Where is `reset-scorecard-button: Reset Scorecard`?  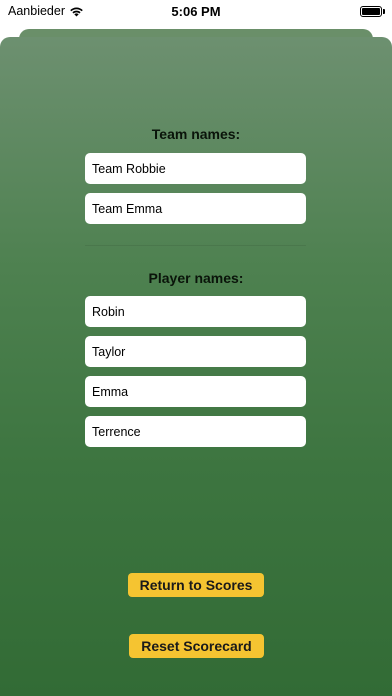 reset-scorecard-button: Reset Scorecard is located at coordinates (196, 646).